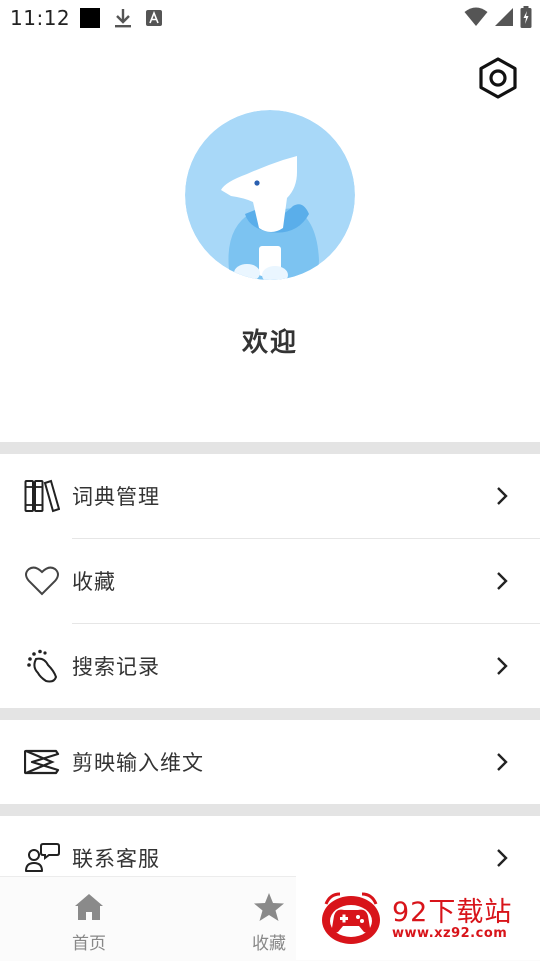 This screenshot has width=540, height=961. What do you see at coordinates (452, 912) in the screenshot?
I see `watermark-title: 92下载站` at bounding box center [452, 912].